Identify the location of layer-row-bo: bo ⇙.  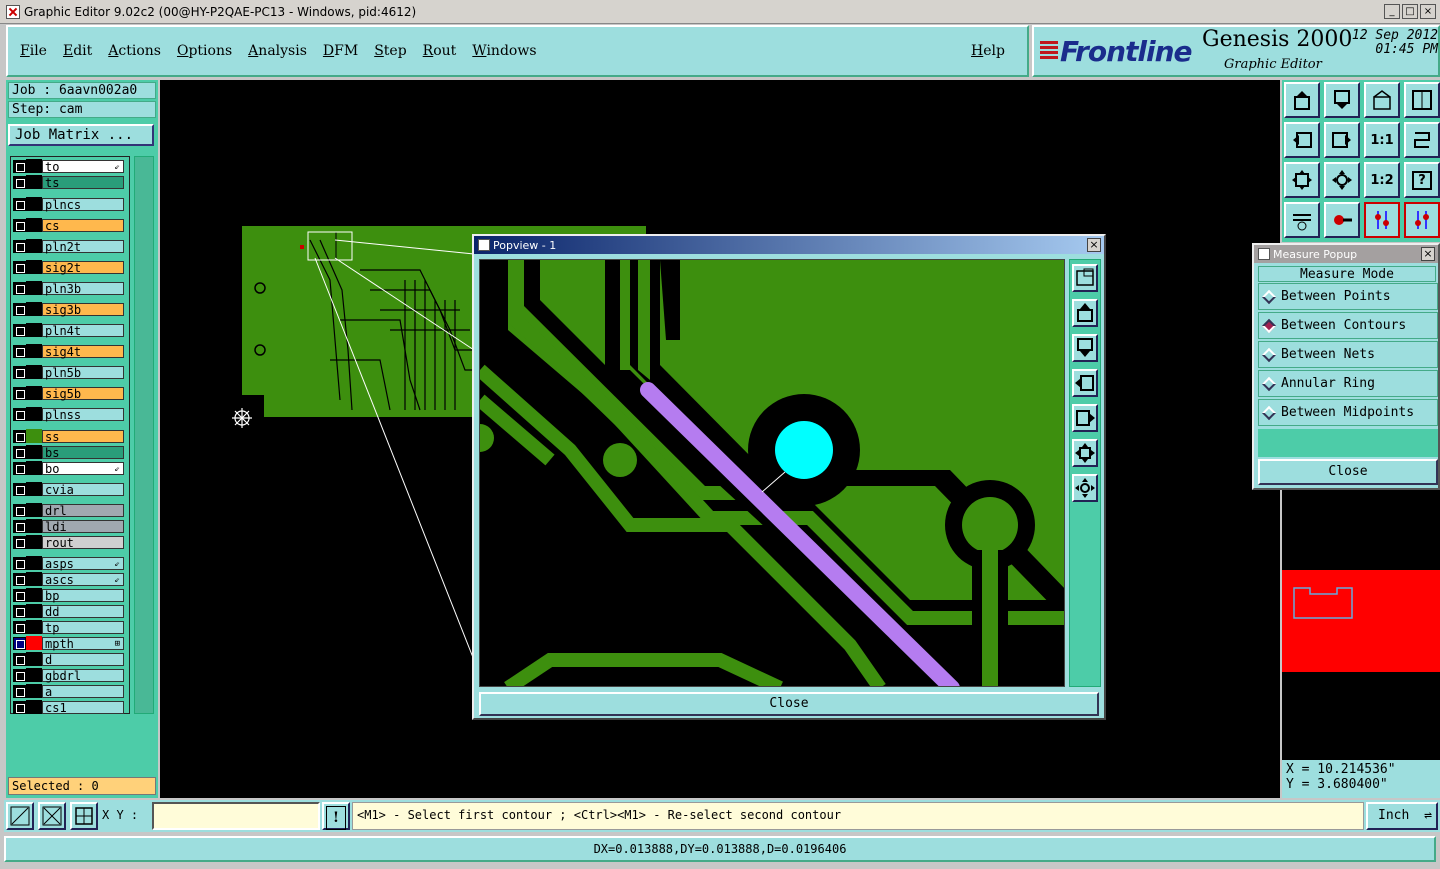
(72, 468).